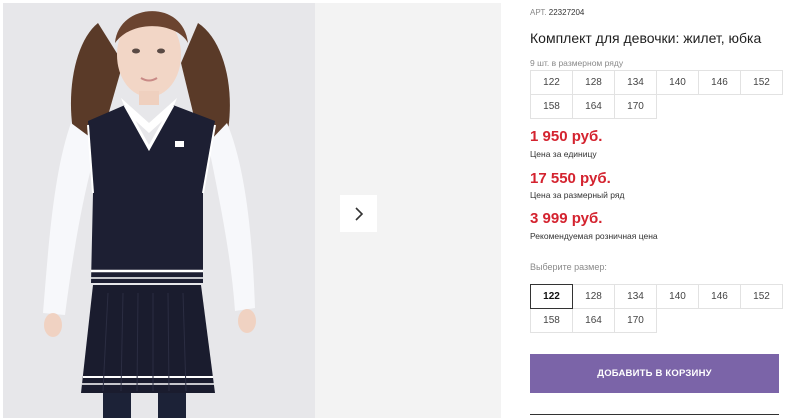 The height and width of the screenshot is (418, 800). I want to click on size-option-128: 128, so click(593, 296).